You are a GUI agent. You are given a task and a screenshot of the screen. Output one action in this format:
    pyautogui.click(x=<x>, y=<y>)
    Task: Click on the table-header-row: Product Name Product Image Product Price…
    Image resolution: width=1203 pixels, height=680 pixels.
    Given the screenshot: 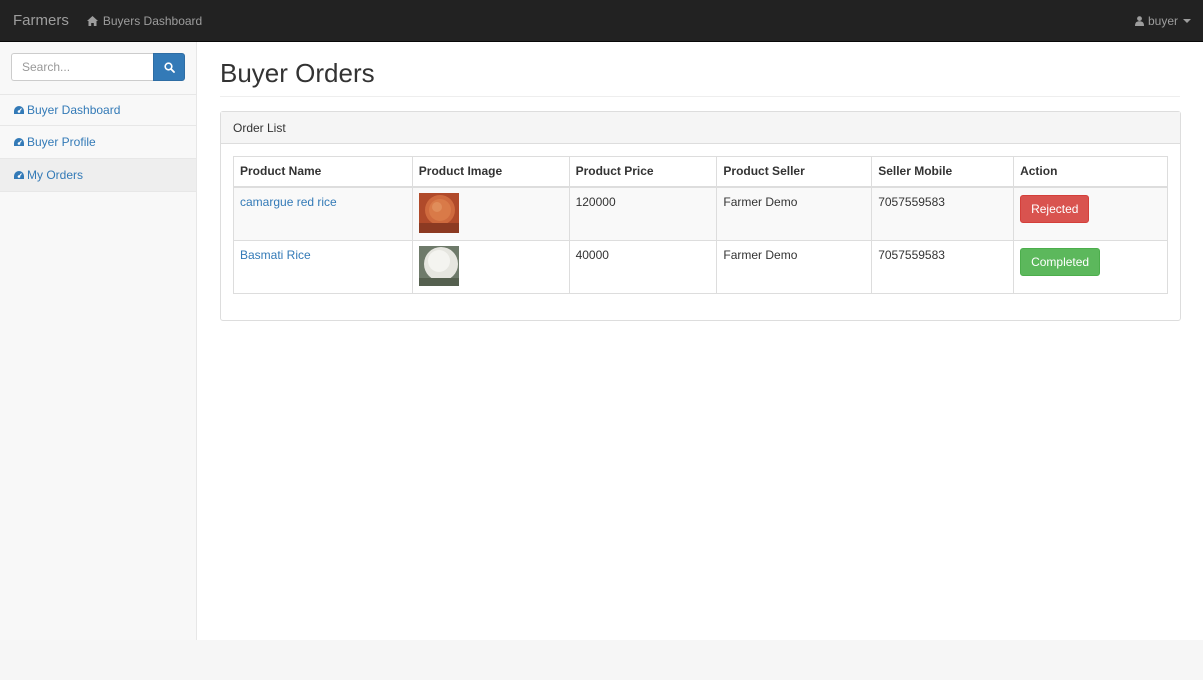 What is the action you would take?
    pyautogui.click(x=700, y=172)
    